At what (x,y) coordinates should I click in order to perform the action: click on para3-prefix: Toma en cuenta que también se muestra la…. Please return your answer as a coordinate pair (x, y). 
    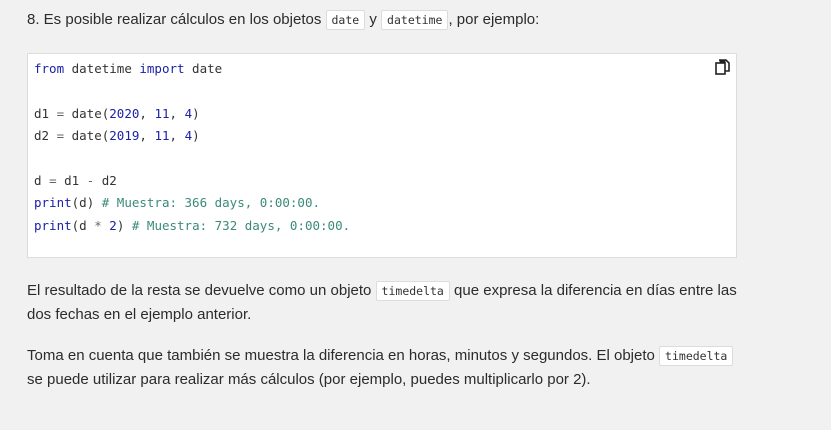
    Looking at the image, I should click on (343, 355).